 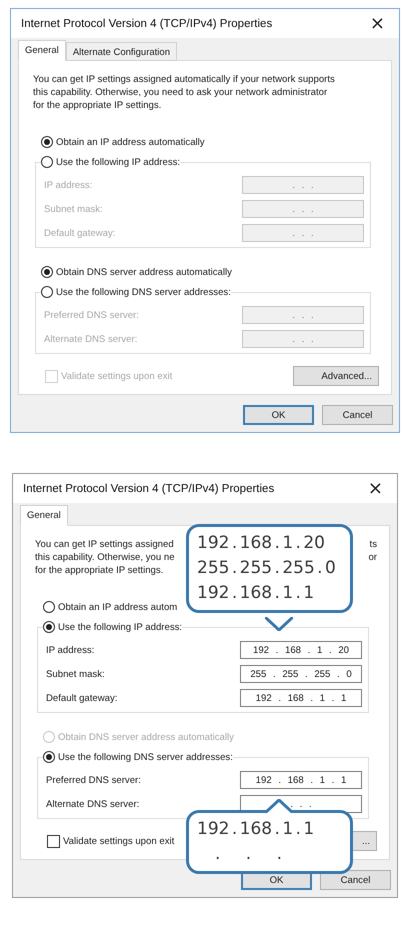 What do you see at coordinates (184, 79) in the screenshot?
I see `description-text: You can get IP settings assigned automatically if your network supports` at bounding box center [184, 79].